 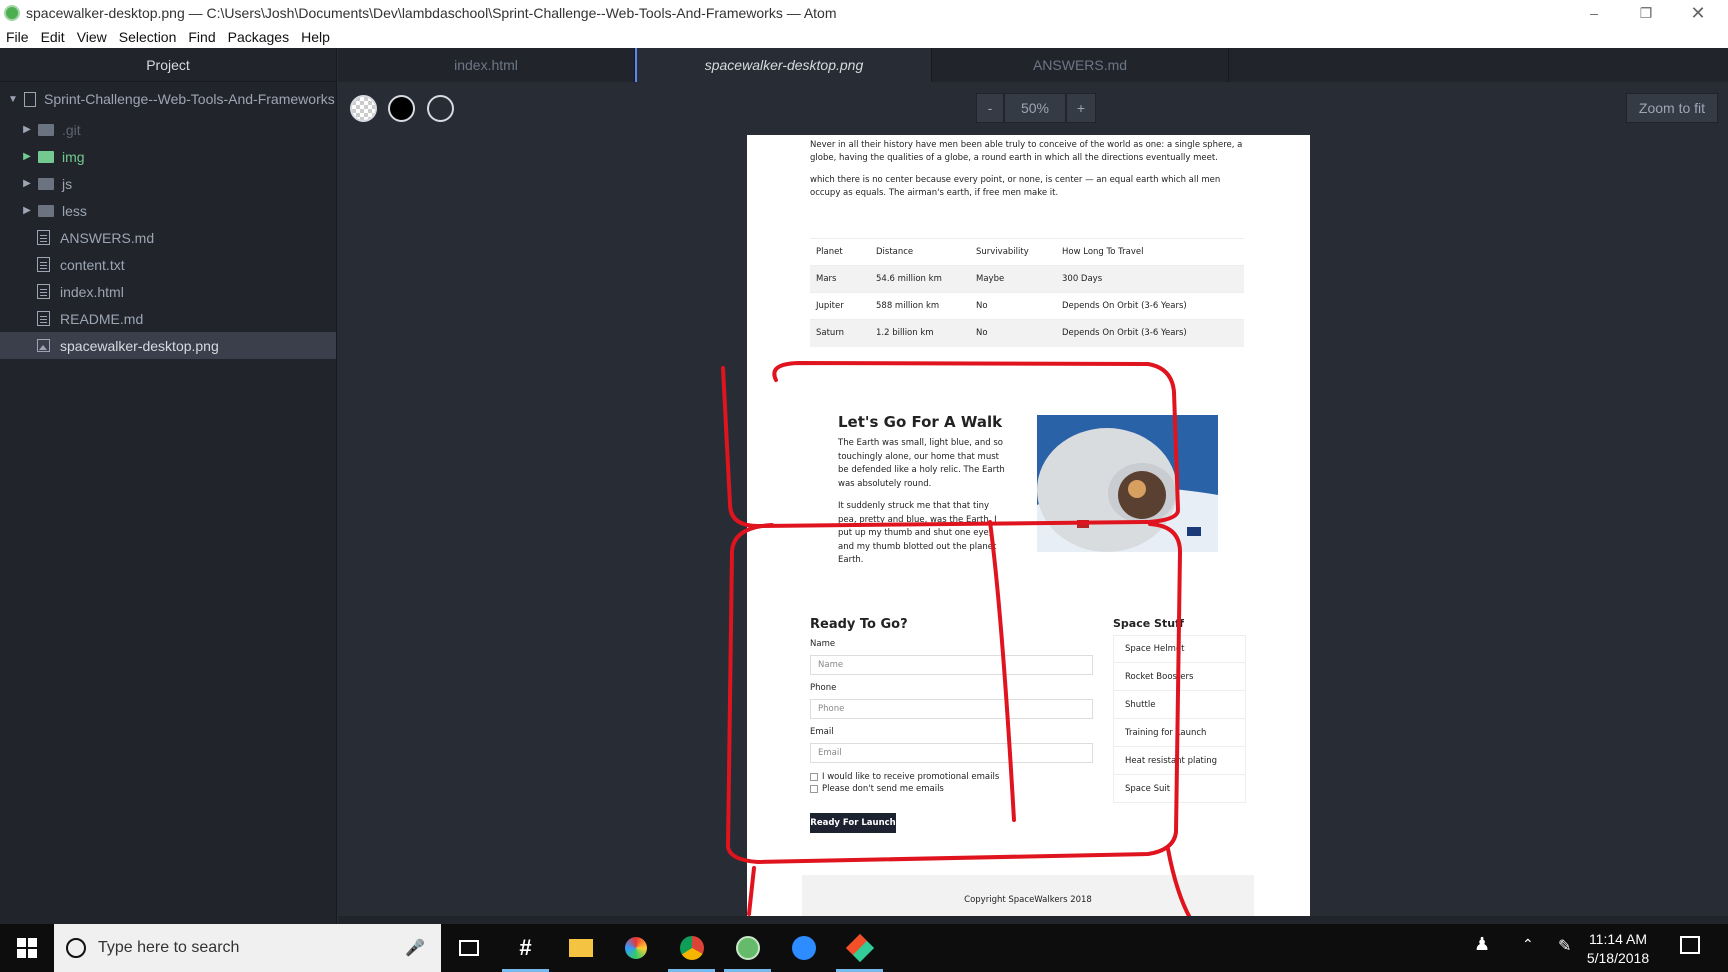 What do you see at coordinates (803, 948) in the screenshot?
I see `zoom-app-icon` at bounding box center [803, 948].